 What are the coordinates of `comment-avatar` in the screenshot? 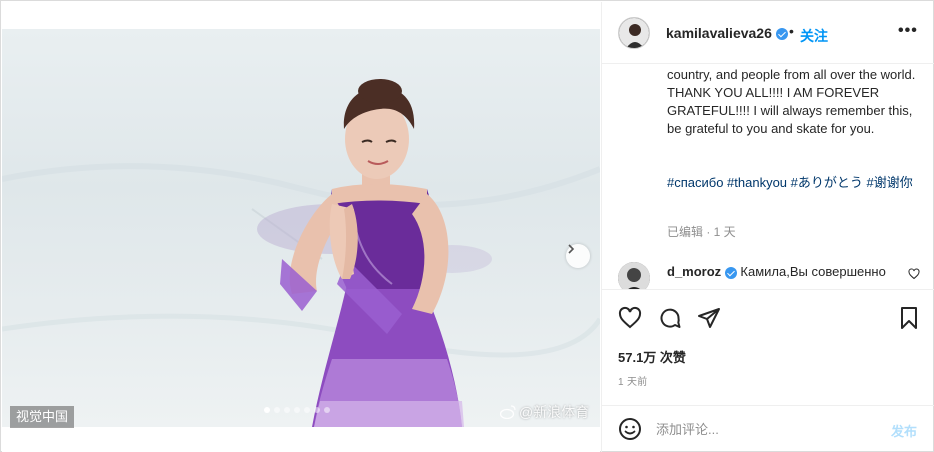 It's located at (634, 276).